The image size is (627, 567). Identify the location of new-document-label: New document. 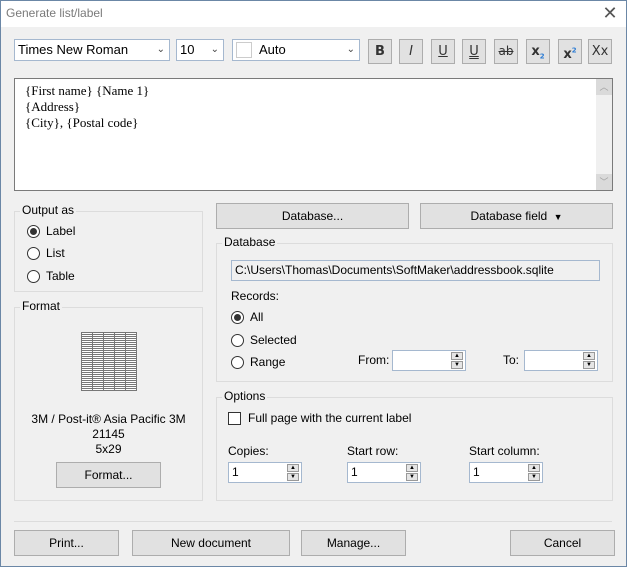
(211, 543).